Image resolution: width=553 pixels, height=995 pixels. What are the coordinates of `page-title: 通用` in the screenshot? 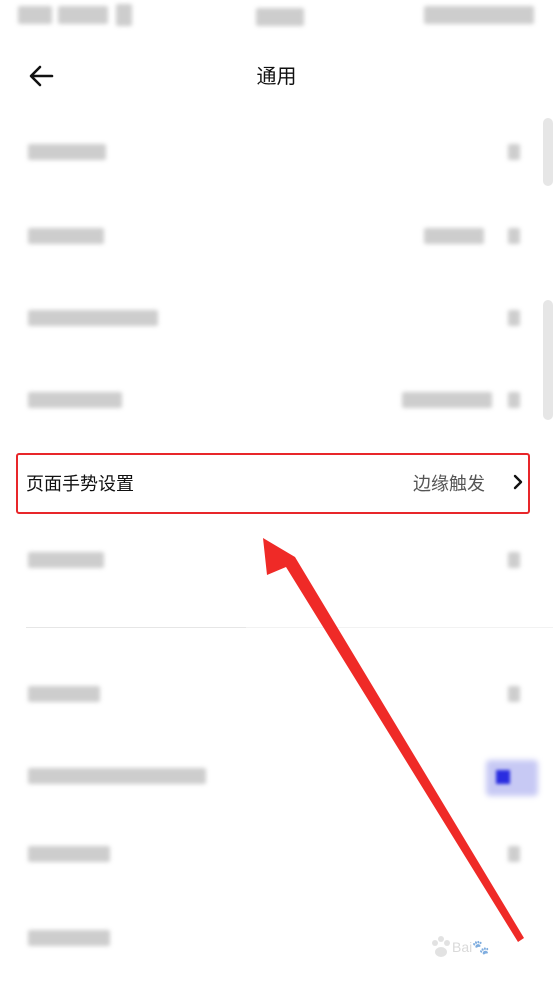 It's located at (276, 76).